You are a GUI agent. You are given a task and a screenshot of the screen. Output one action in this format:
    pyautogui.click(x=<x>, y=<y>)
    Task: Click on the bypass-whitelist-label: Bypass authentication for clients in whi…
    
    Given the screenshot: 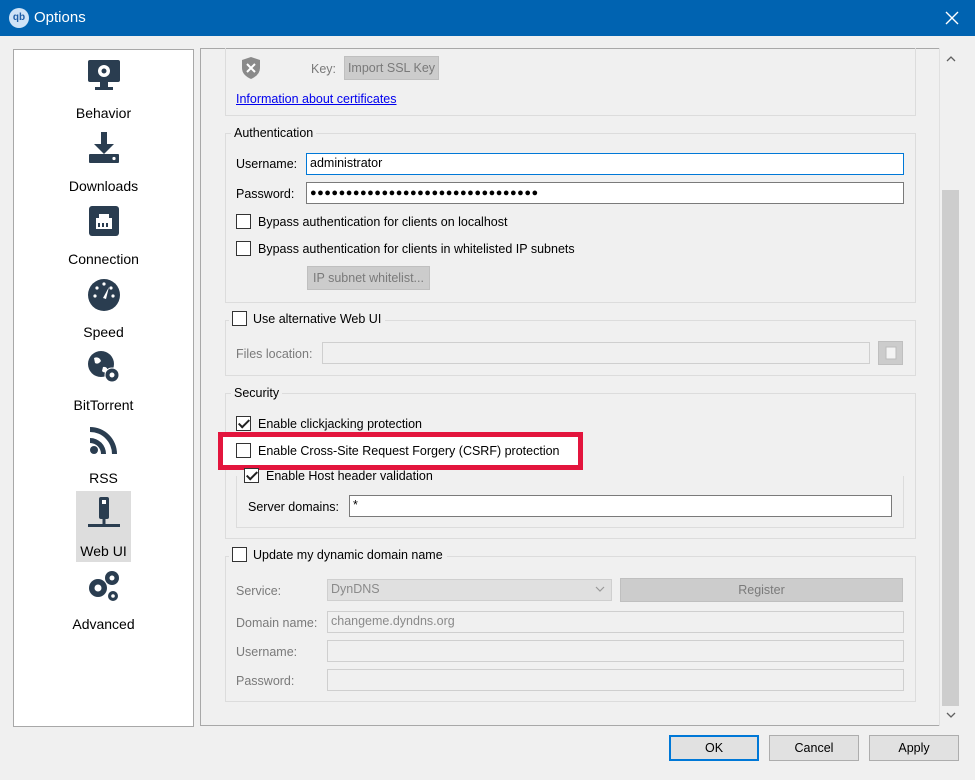 What is the action you would take?
    pyautogui.click(x=416, y=249)
    